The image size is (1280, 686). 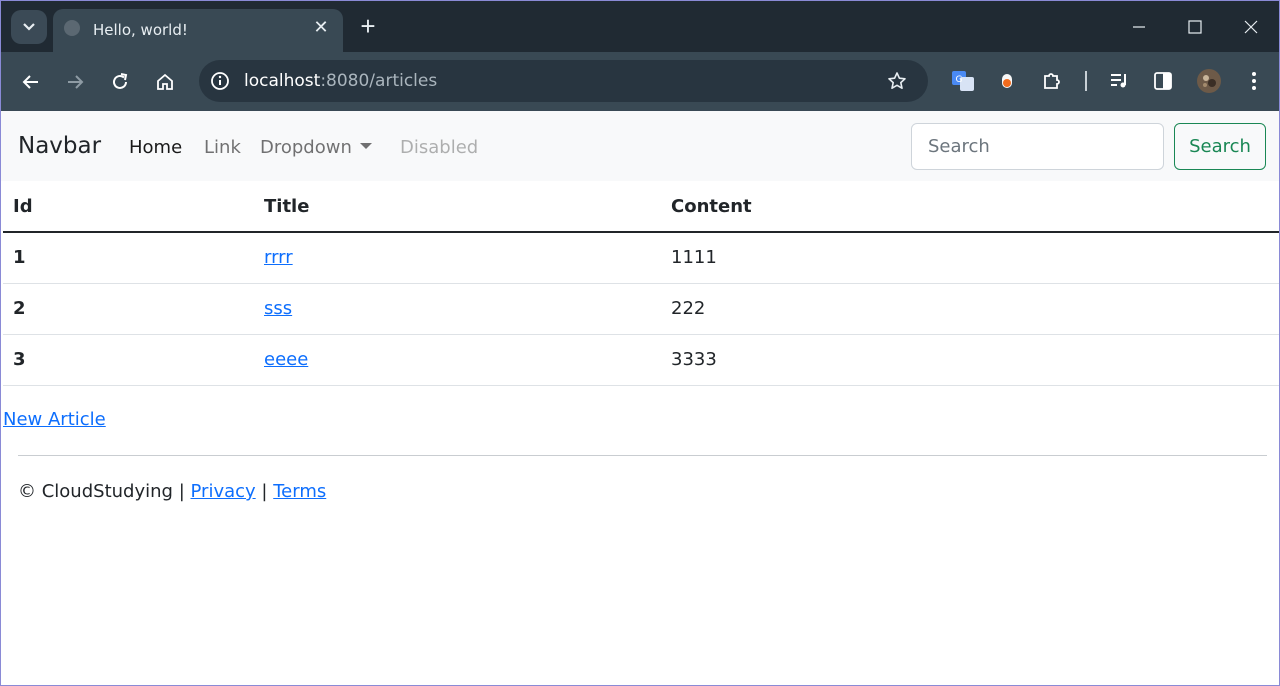 I want to click on column-header-title: Title, so click(x=457, y=207).